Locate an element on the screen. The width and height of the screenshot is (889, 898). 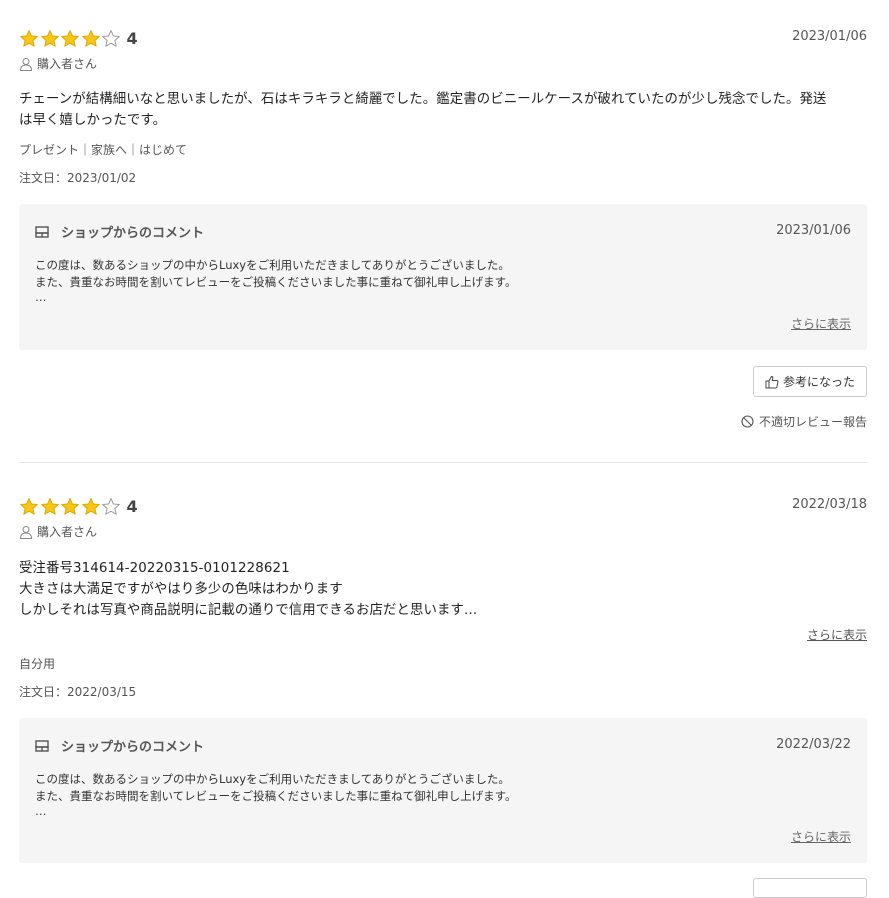
review-tags: 自分用 is located at coordinates (37, 664).